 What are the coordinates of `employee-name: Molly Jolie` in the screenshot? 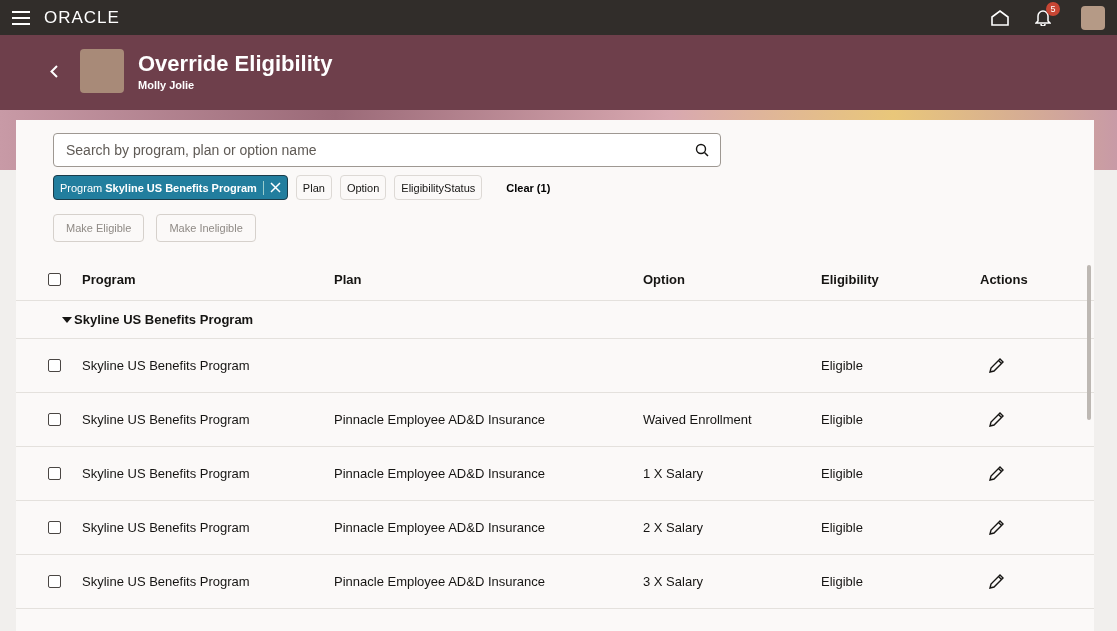 It's located at (167, 85).